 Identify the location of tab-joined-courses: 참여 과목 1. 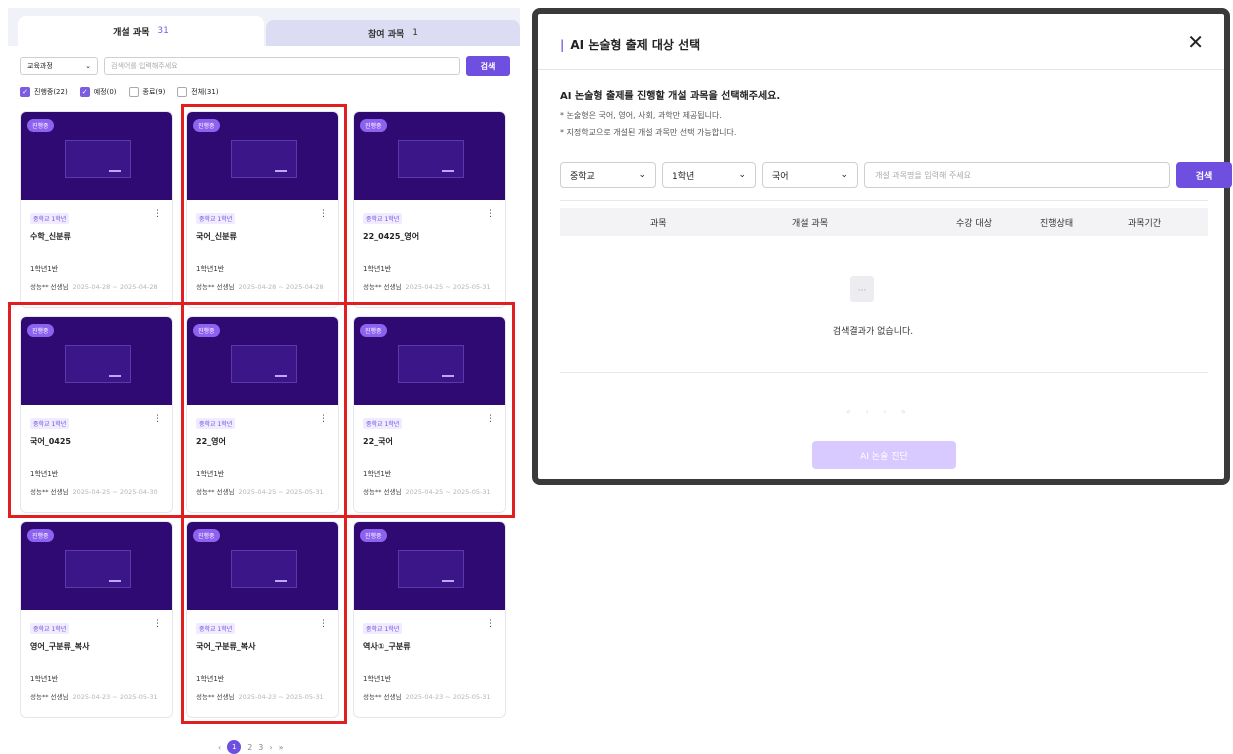
(393, 33).